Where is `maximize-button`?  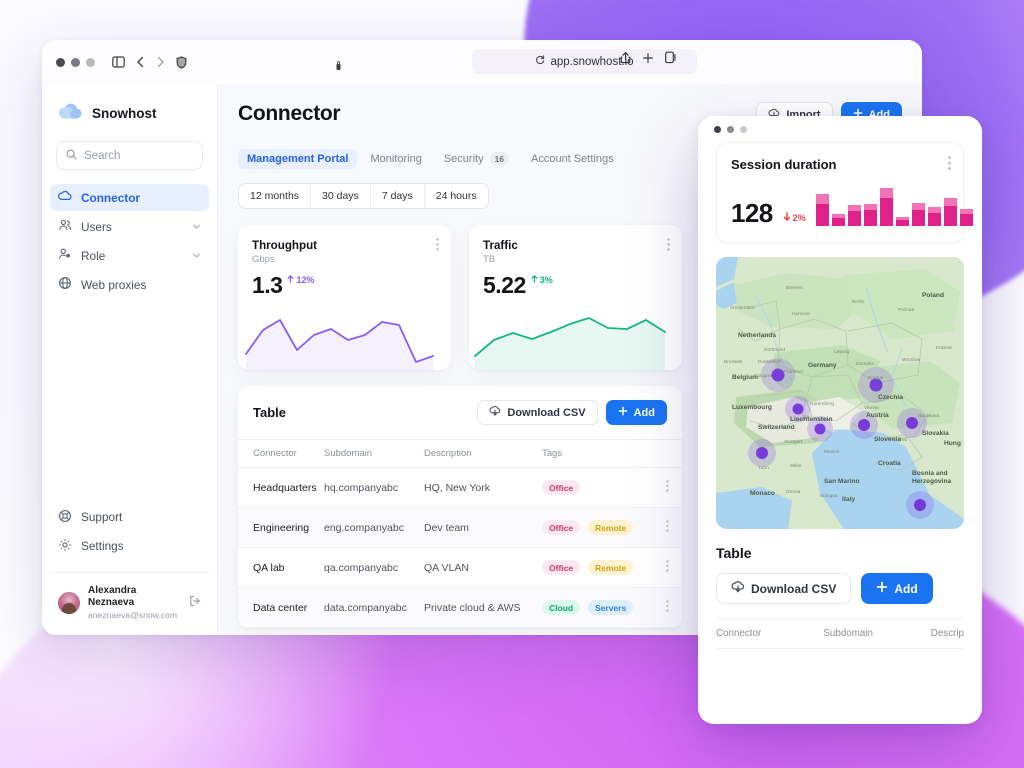
maximize-button is located at coordinates (90, 62).